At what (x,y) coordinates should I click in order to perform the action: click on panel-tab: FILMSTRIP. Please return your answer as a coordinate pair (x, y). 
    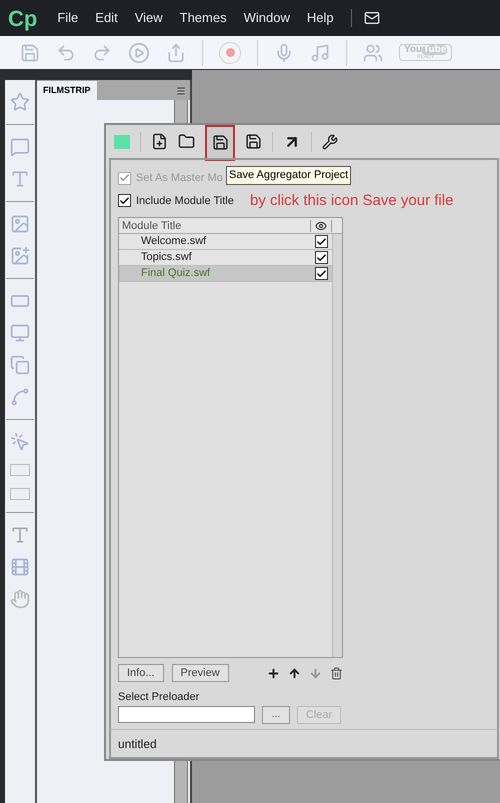
    Looking at the image, I should click on (66, 90).